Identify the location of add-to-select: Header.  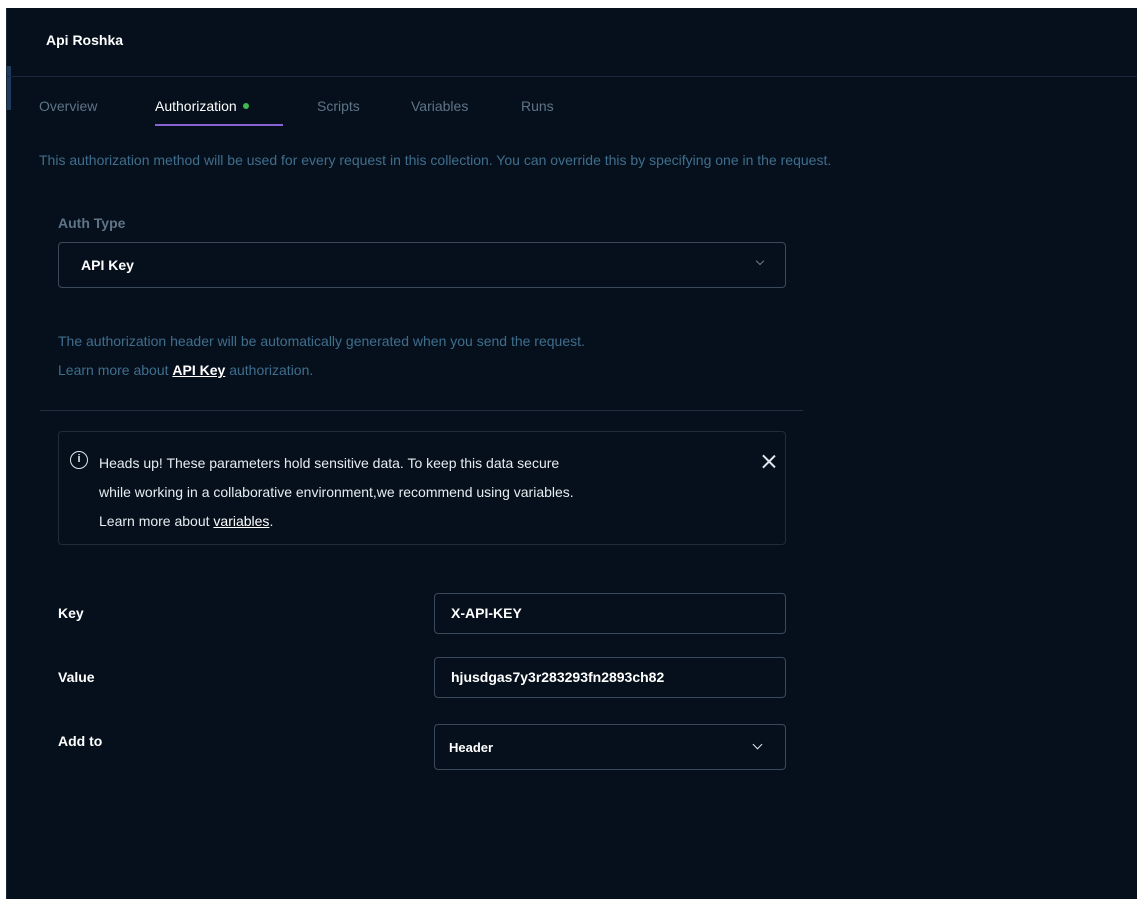
(610, 747).